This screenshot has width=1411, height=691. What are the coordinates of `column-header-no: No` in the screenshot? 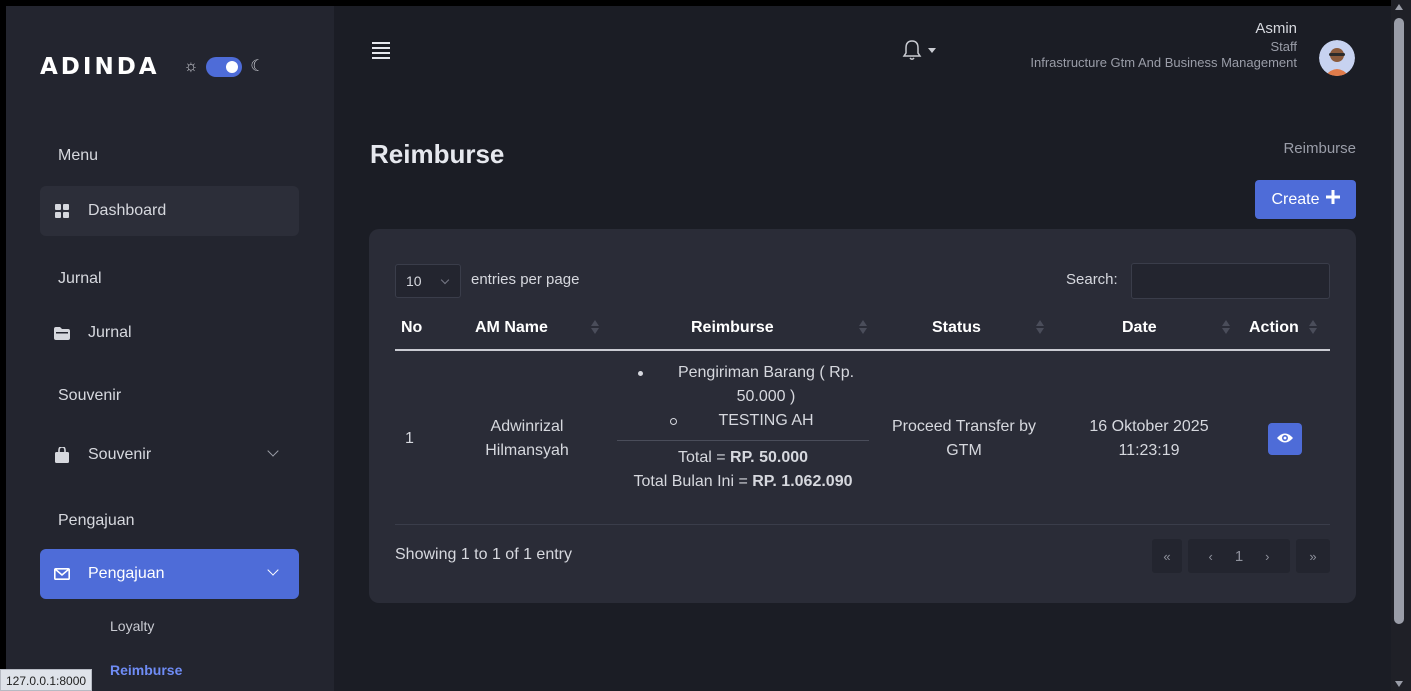 It's located at (411, 328).